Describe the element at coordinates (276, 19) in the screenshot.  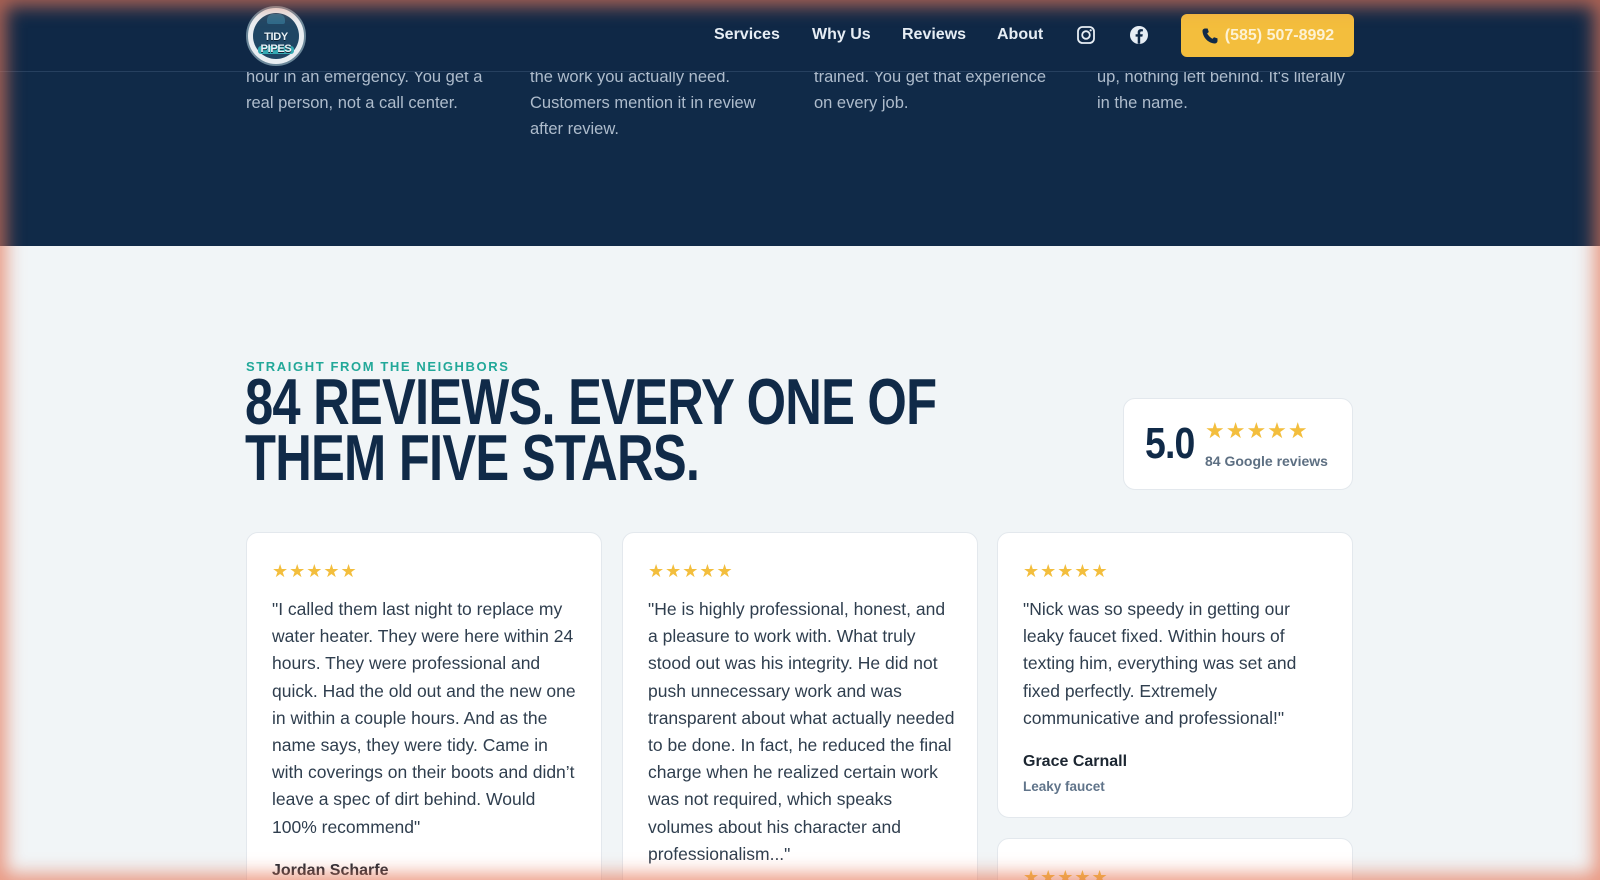
I see `logo-bow-icon` at that location.